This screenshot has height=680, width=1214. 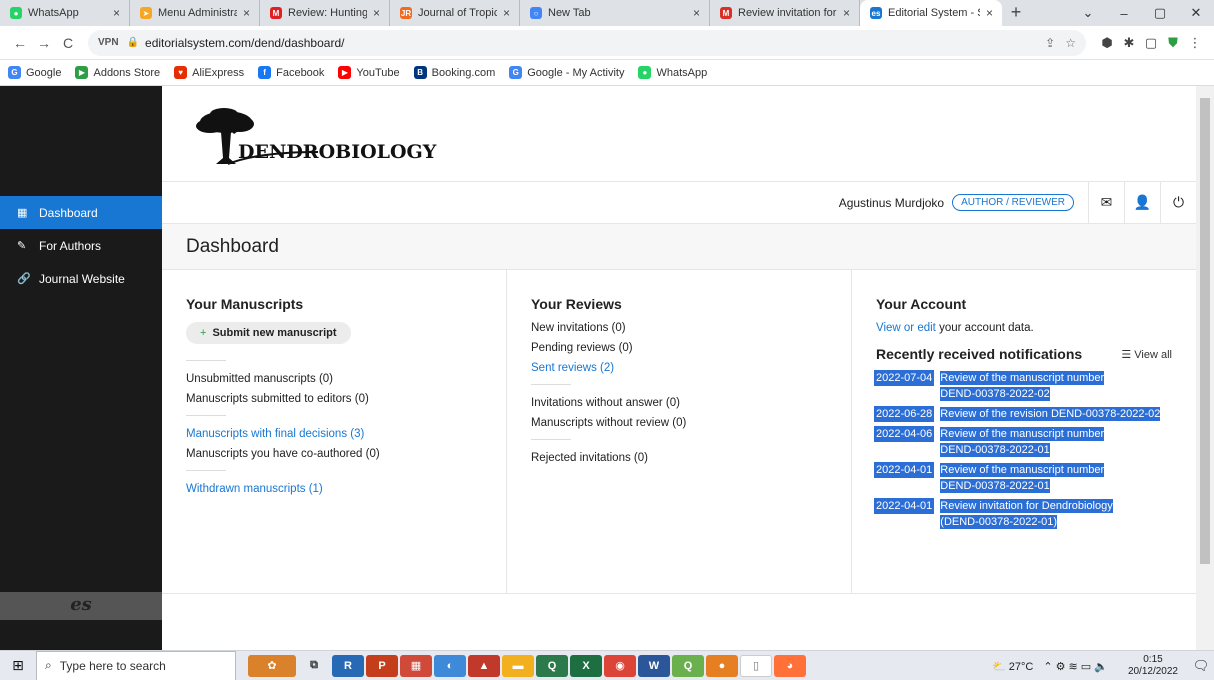 I want to click on forward-button: →, so click(x=44, y=43).